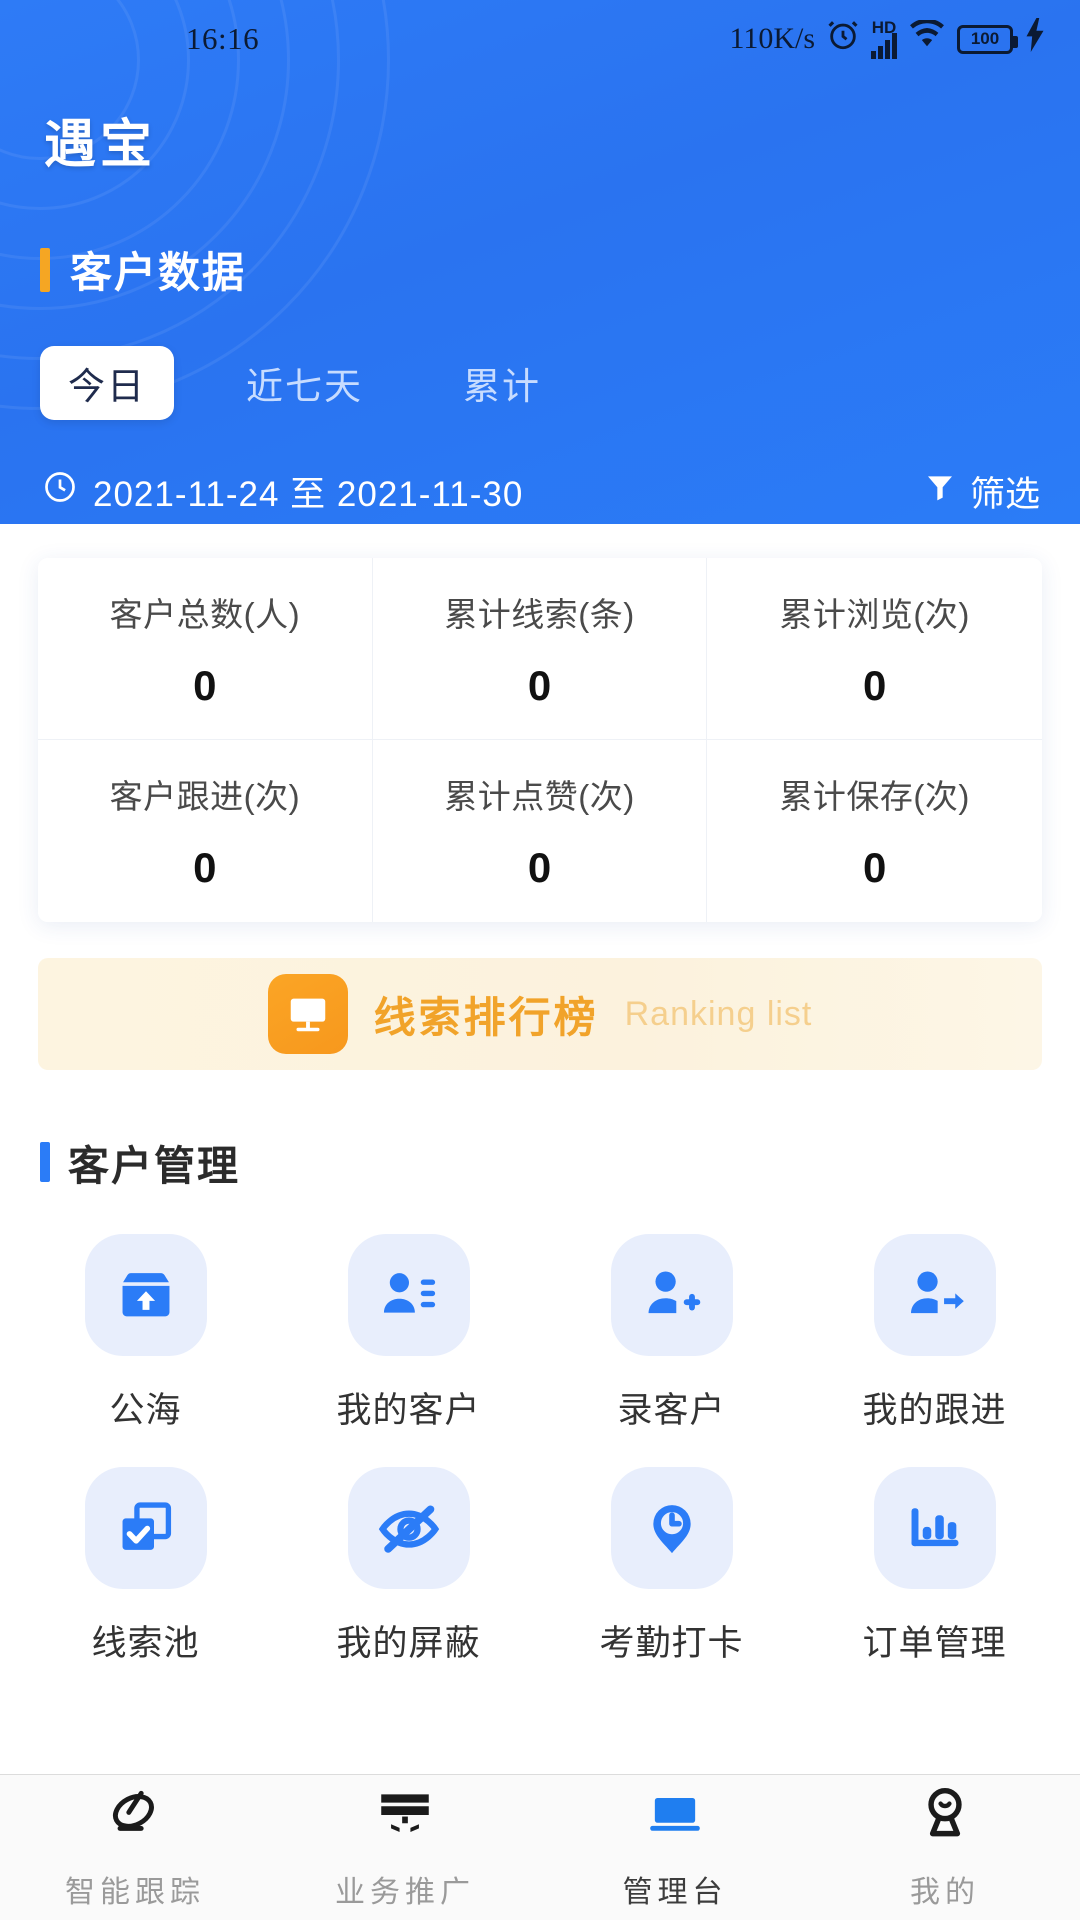 The height and width of the screenshot is (1920, 1080). I want to click on laptop-icon, so click(675, 1817).